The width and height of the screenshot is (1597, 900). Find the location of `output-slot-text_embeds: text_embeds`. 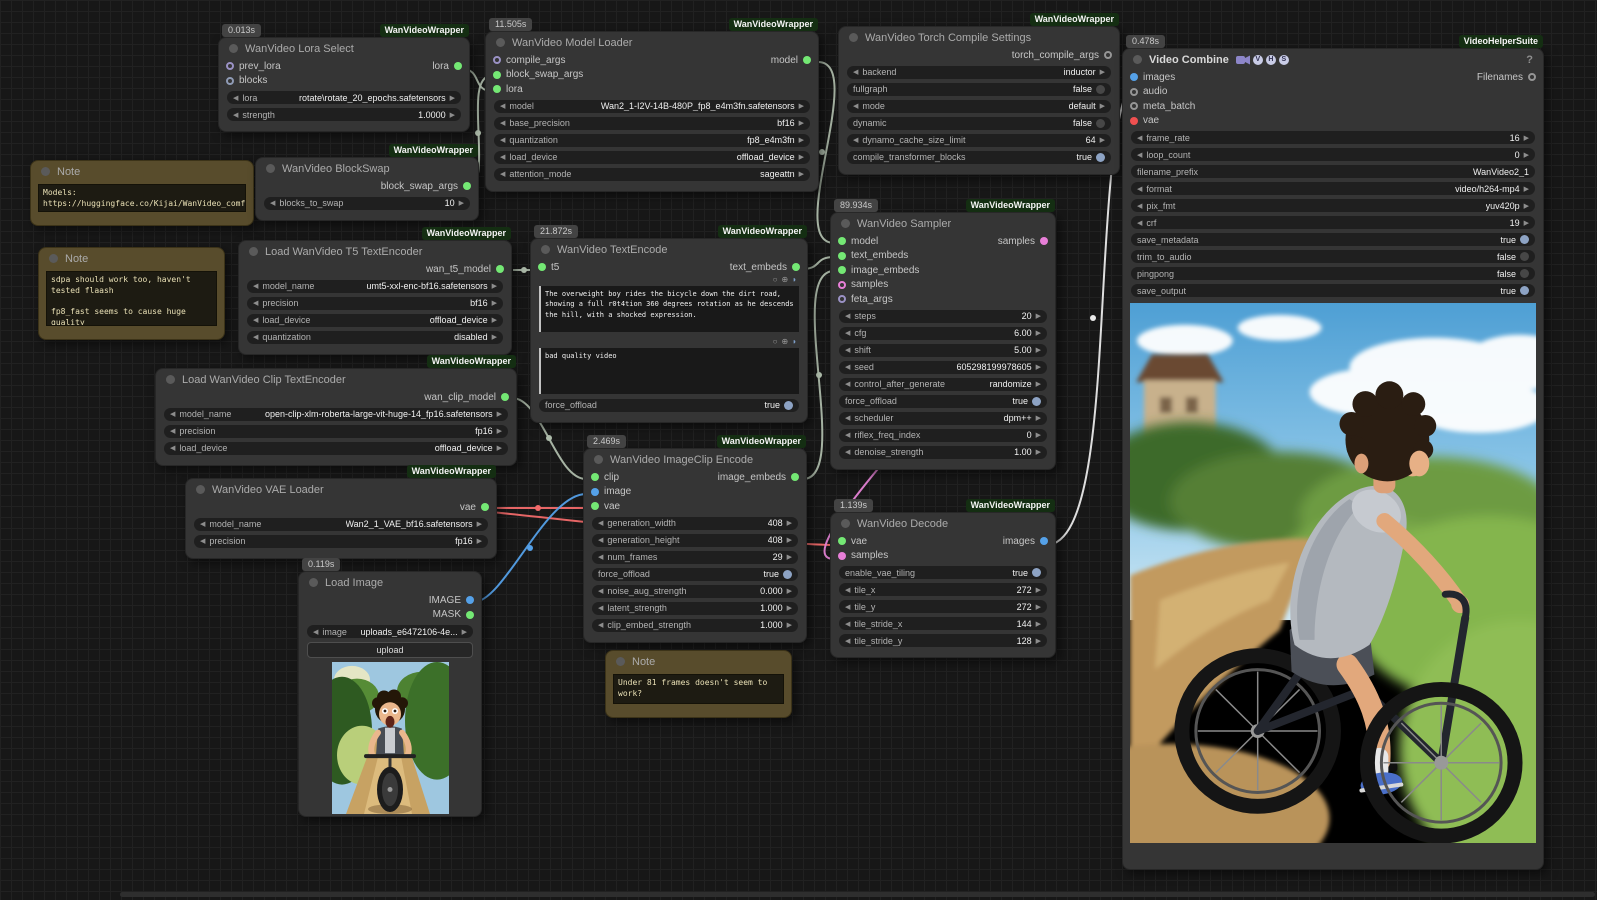

output-slot-text_embeds: text_embeds is located at coordinates (765, 267).